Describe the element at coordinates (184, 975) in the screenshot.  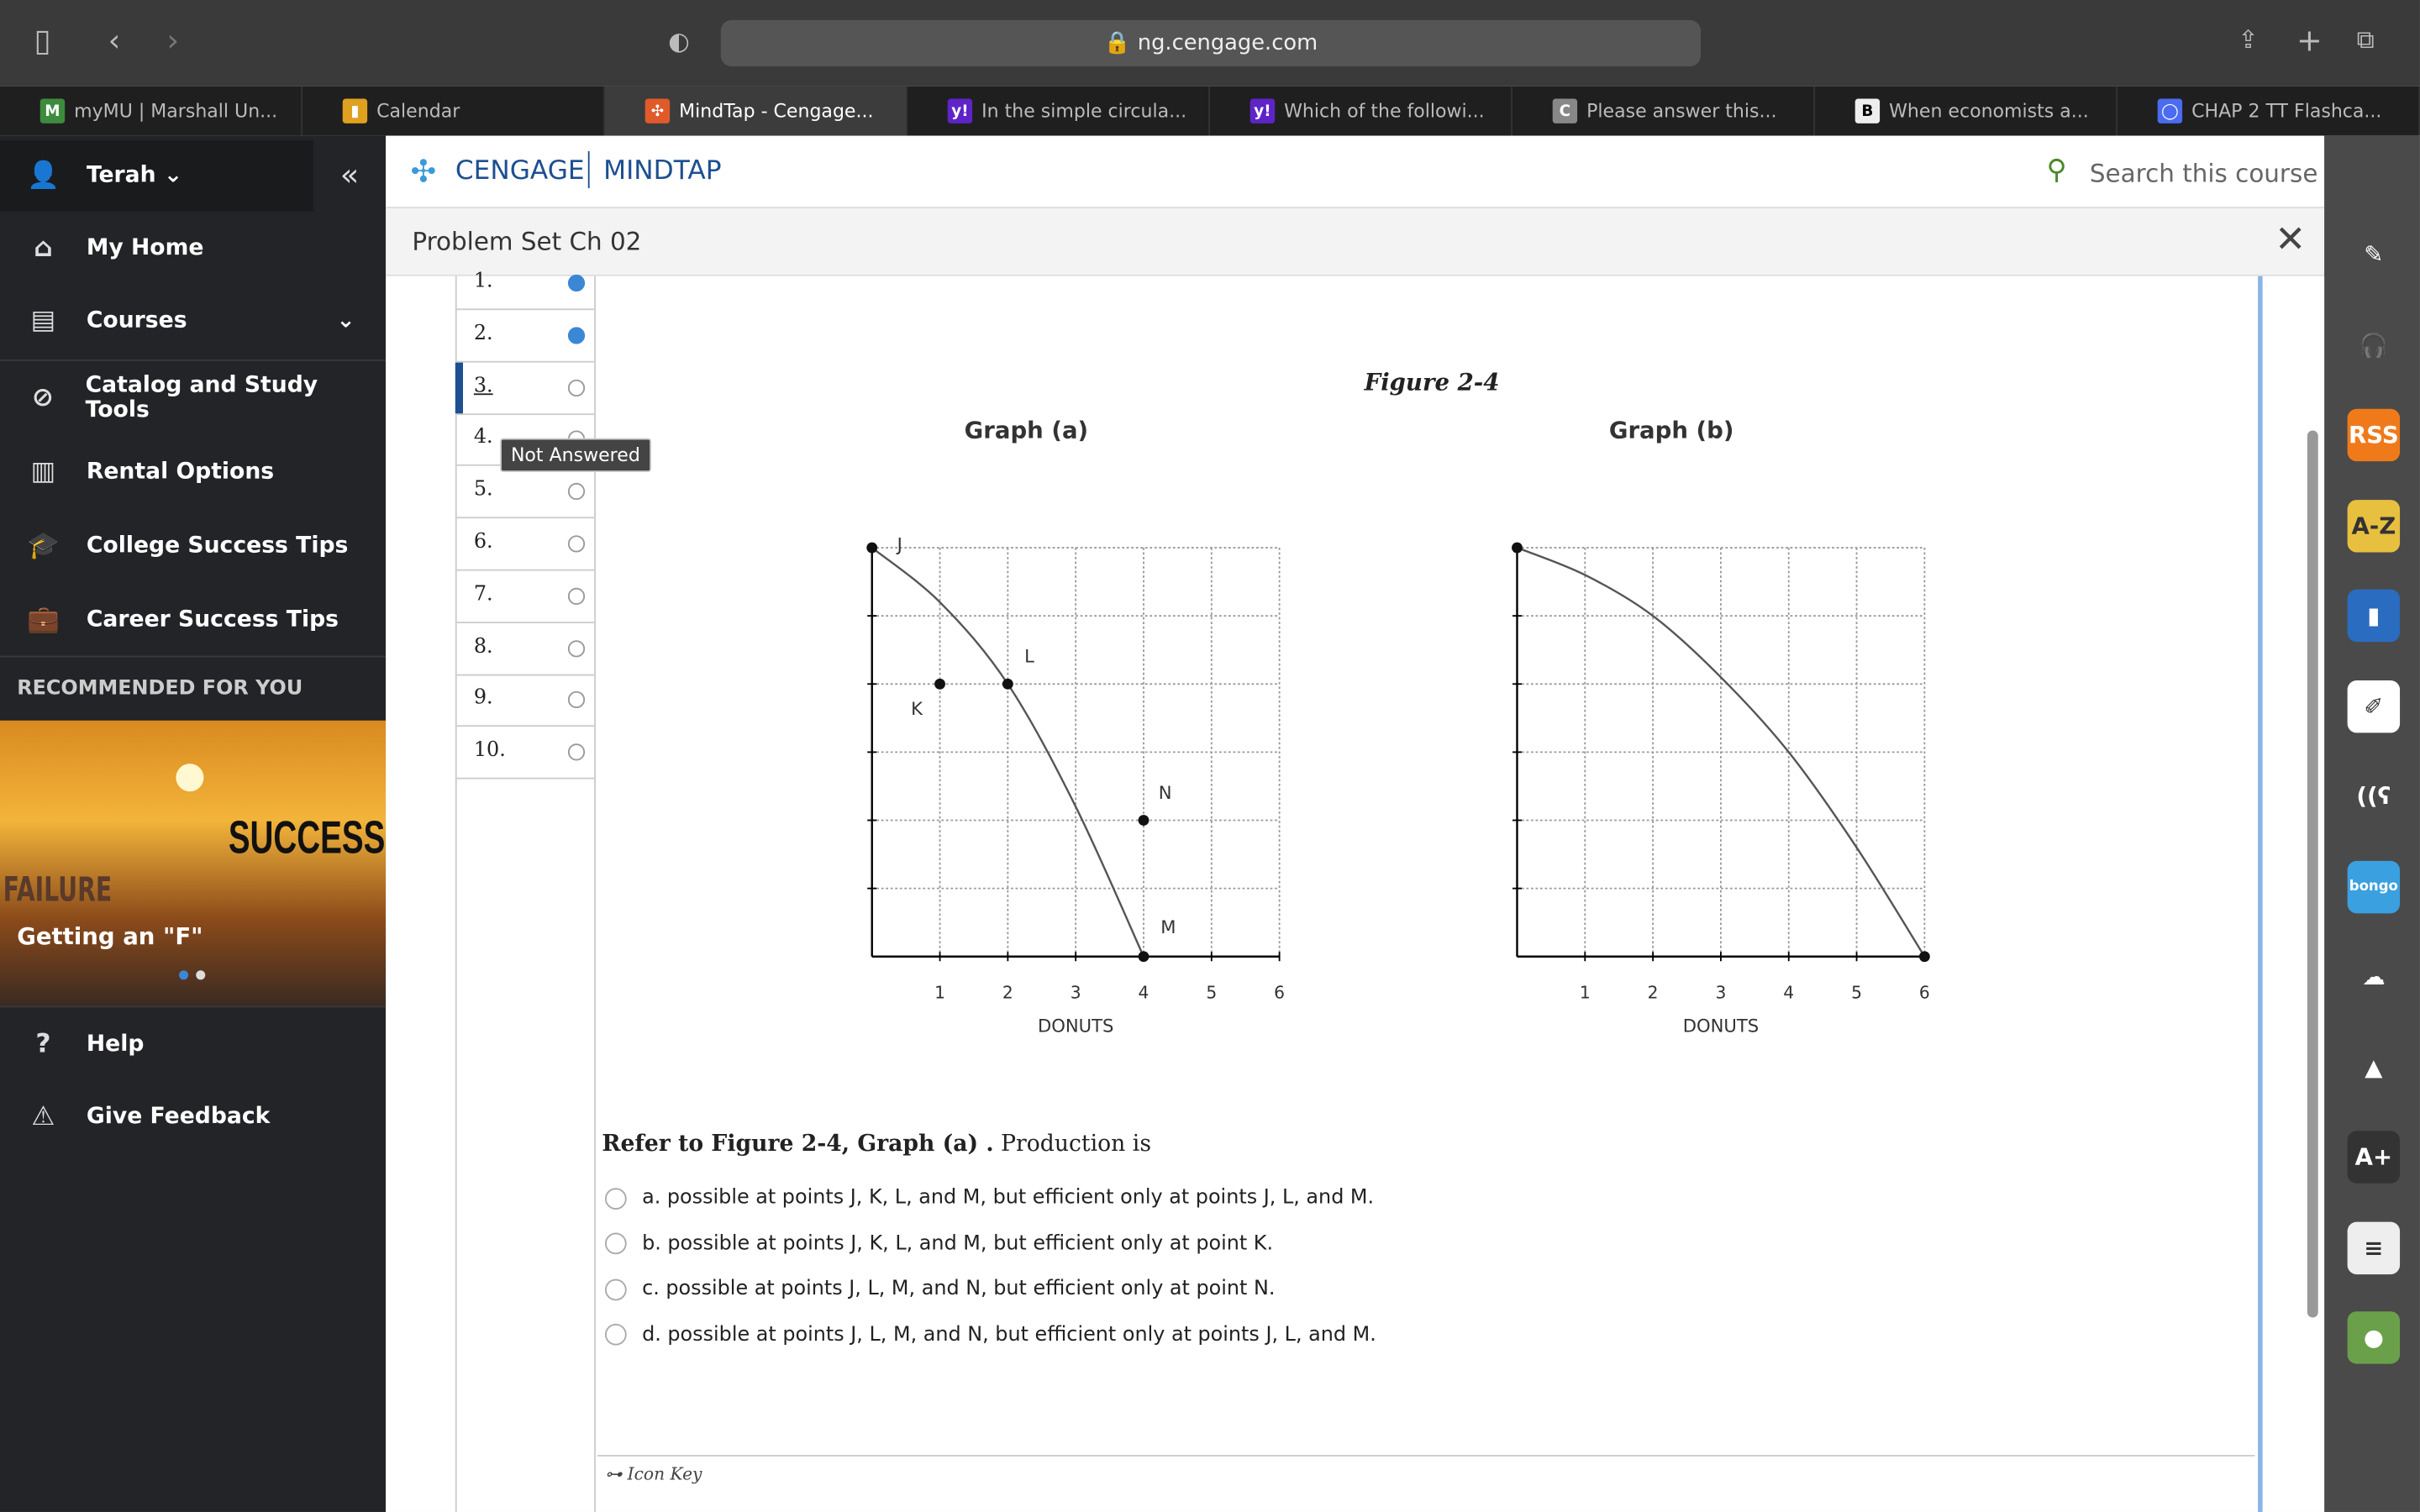
I see `carousel-dot-active` at that location.